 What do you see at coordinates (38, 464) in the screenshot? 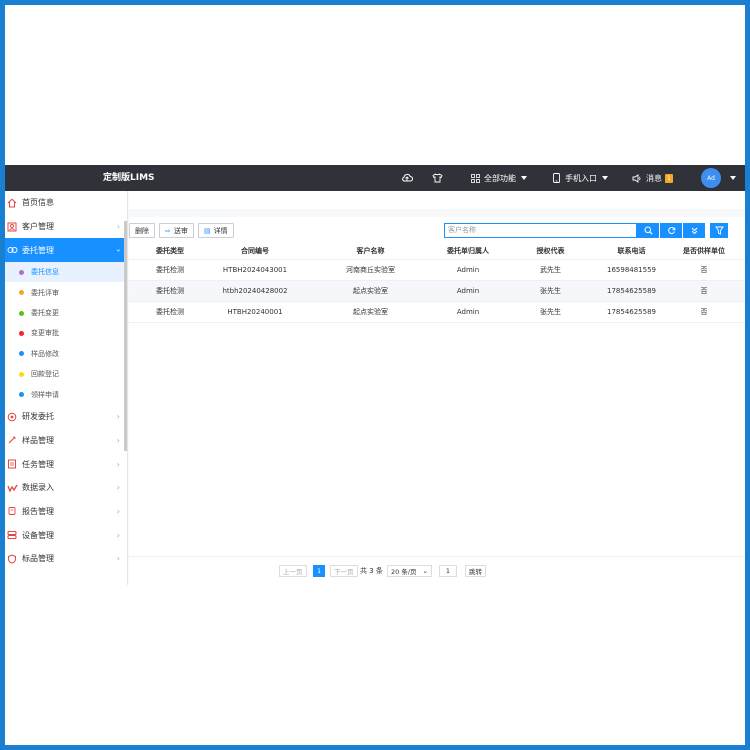
I see `sidebar-item-label: 任务管理` at bounding box center [38, 464].